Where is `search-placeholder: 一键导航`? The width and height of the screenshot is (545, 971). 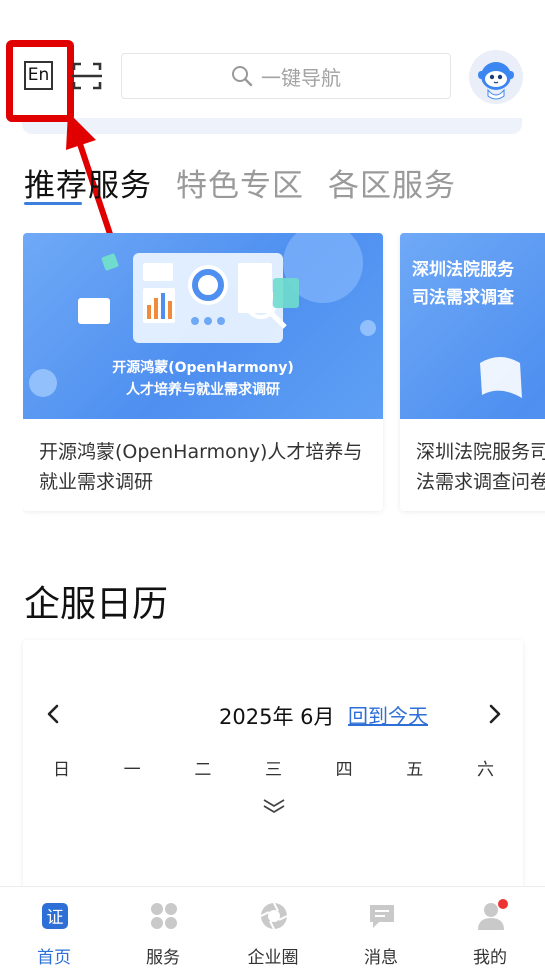 search-placeholder: 一键导航 is located at coordinates (301, 77).